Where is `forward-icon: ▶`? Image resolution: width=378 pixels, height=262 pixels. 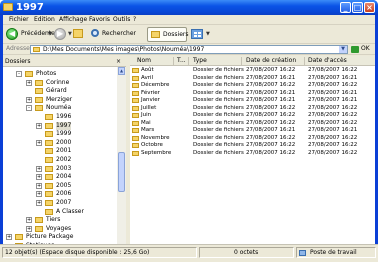
forward-icon: ▶ is located at coordinates (60, 34).